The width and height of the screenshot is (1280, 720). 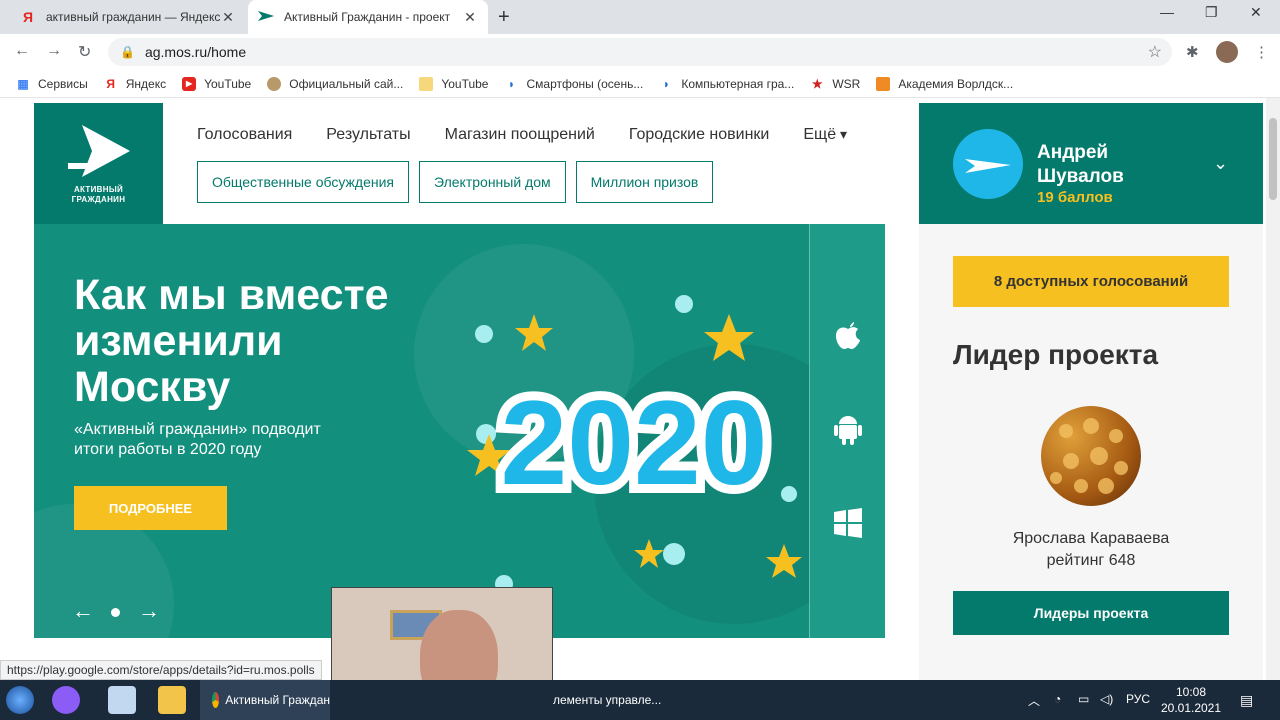 I want to click on leader-name: Ярослава Караваева, so click(x=1091, y=538).